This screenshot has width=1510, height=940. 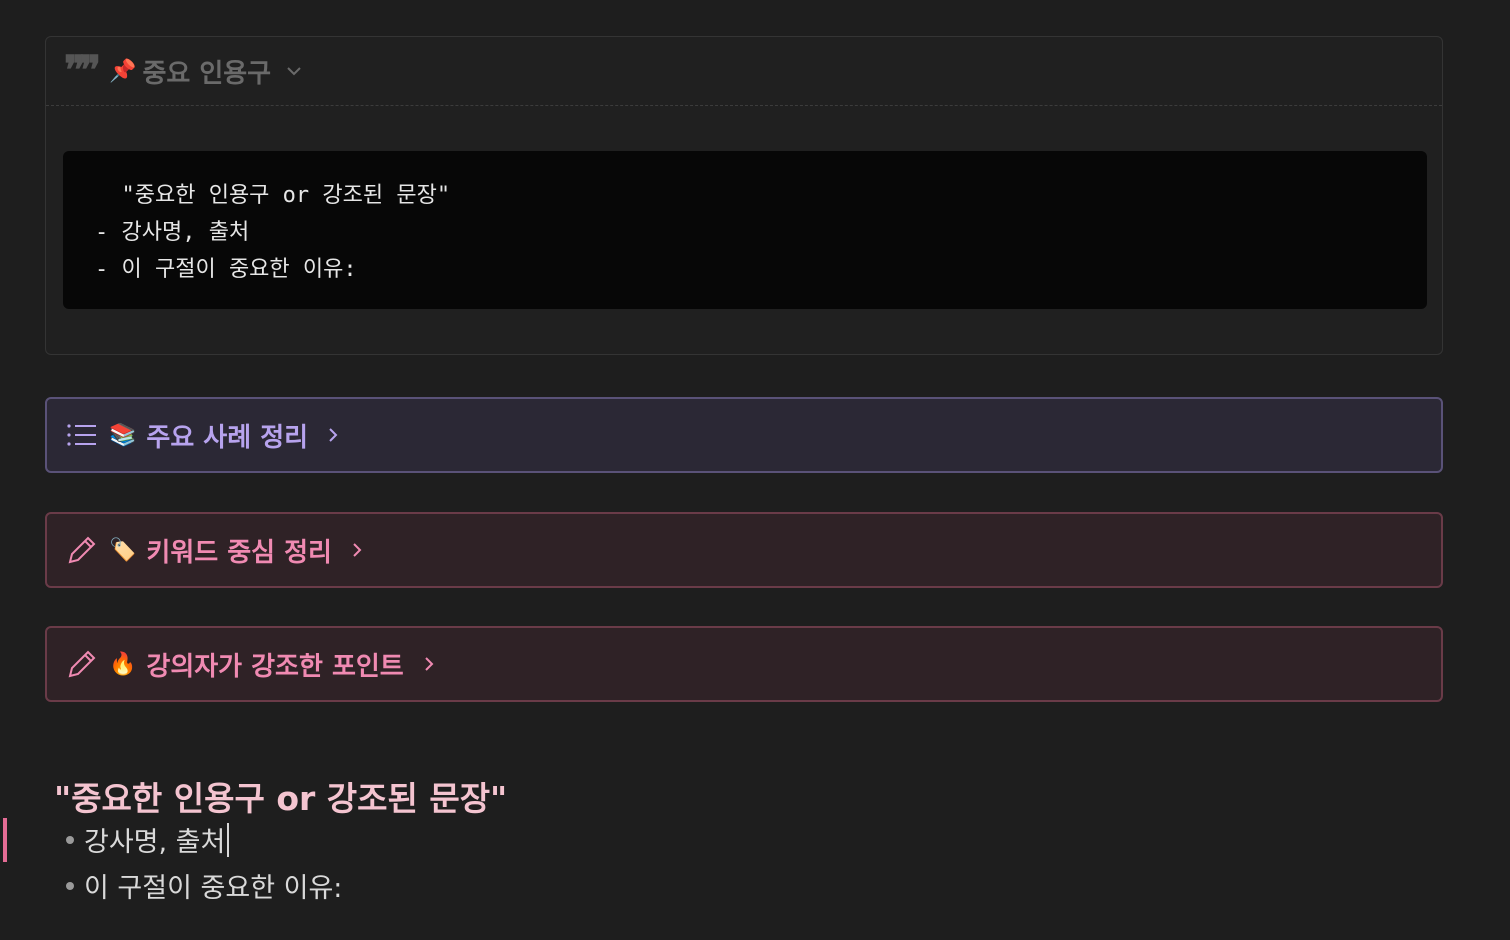 What do you see at coordinates (123, 664) in the screenshot?
I see `fire-icon: 🔥` at bounding box center [123, 664].